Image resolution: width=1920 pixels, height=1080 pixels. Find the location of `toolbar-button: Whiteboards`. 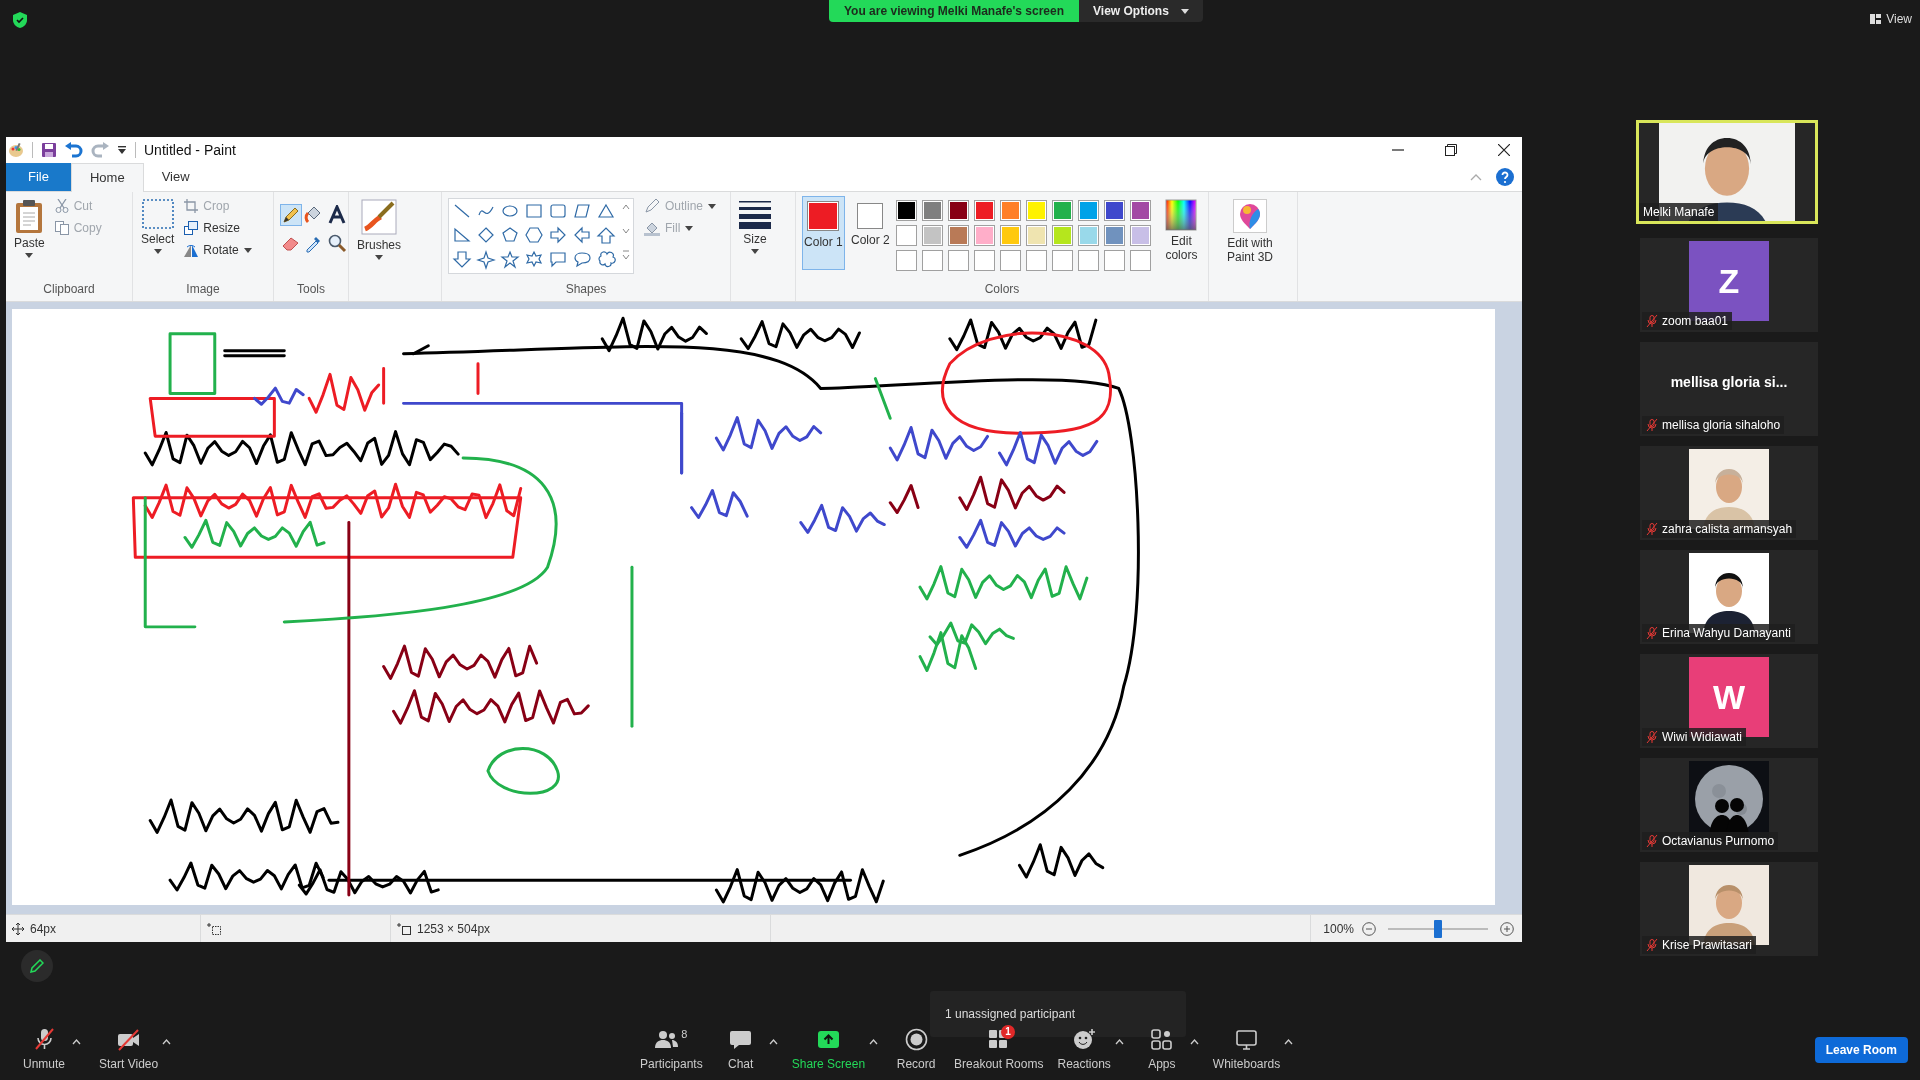

toolbar-button: Whiteboards is located at coordinates (1246, 1049).